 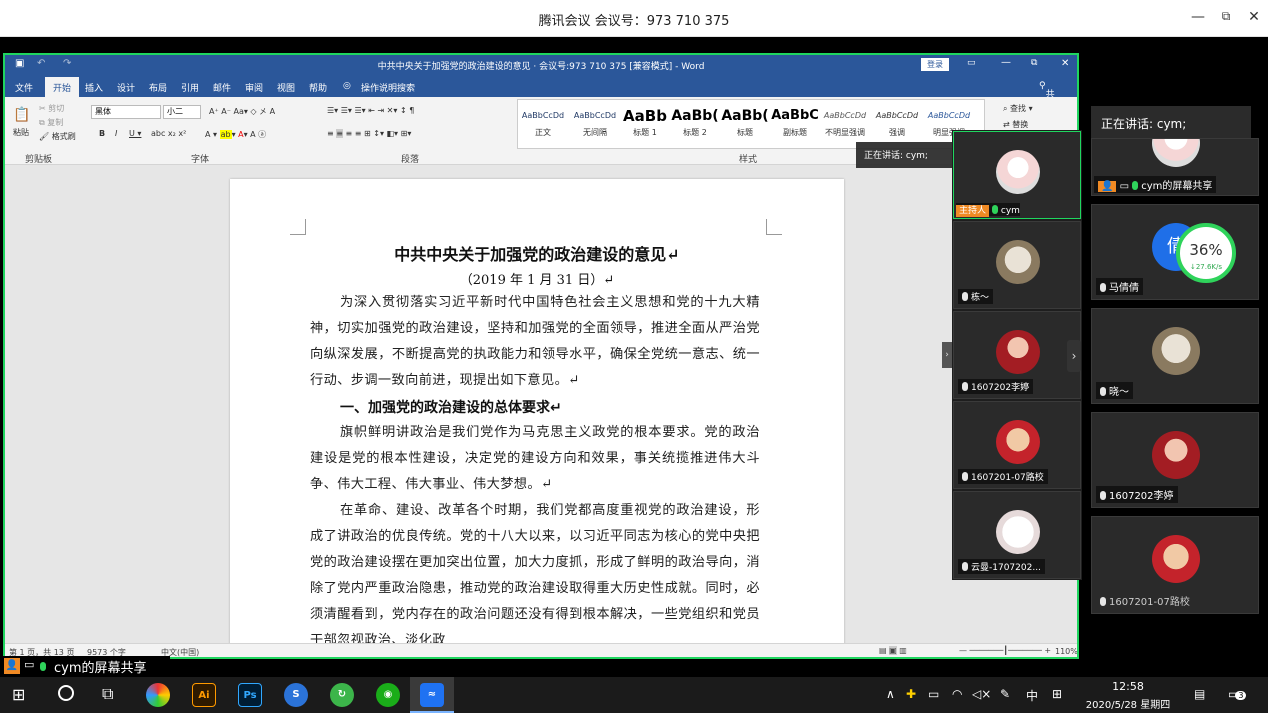 What do you see at coordinates (1065, 63) in the screenshot?
I see `word-close-icon: ✕` at bounding box center [1065, 63].